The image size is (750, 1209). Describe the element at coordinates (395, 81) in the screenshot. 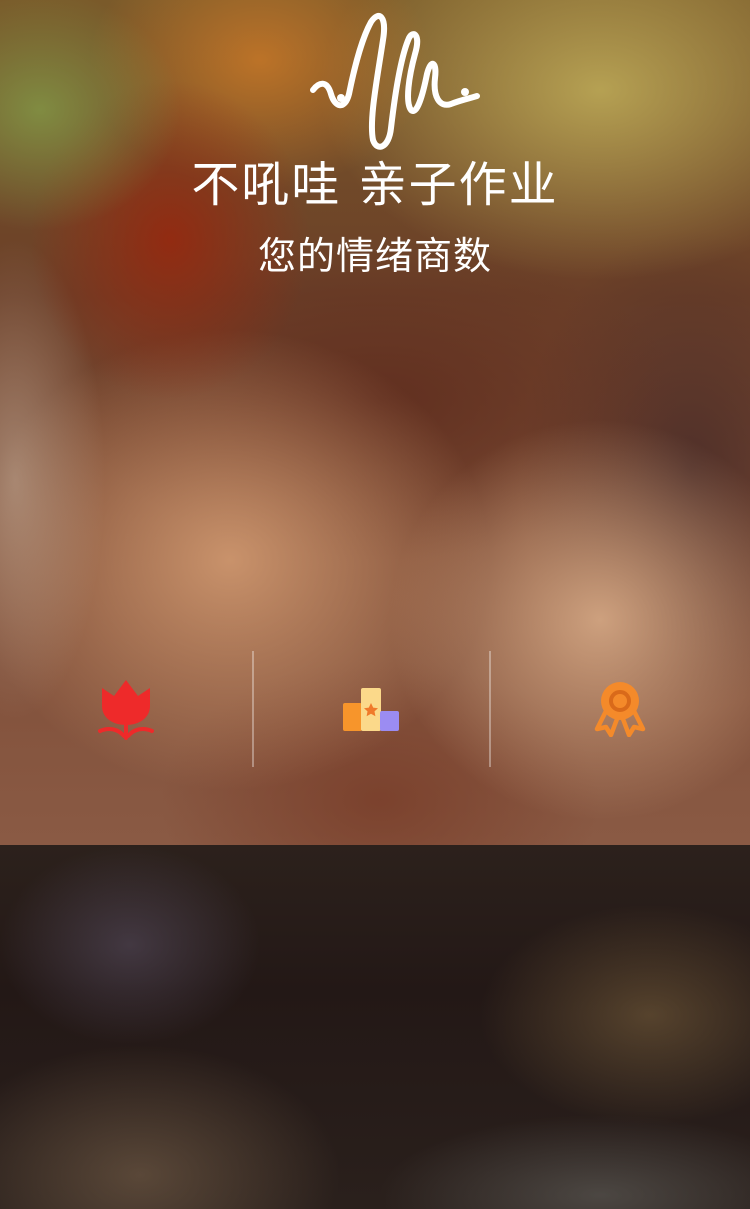

I see `signature-logo` at that location.